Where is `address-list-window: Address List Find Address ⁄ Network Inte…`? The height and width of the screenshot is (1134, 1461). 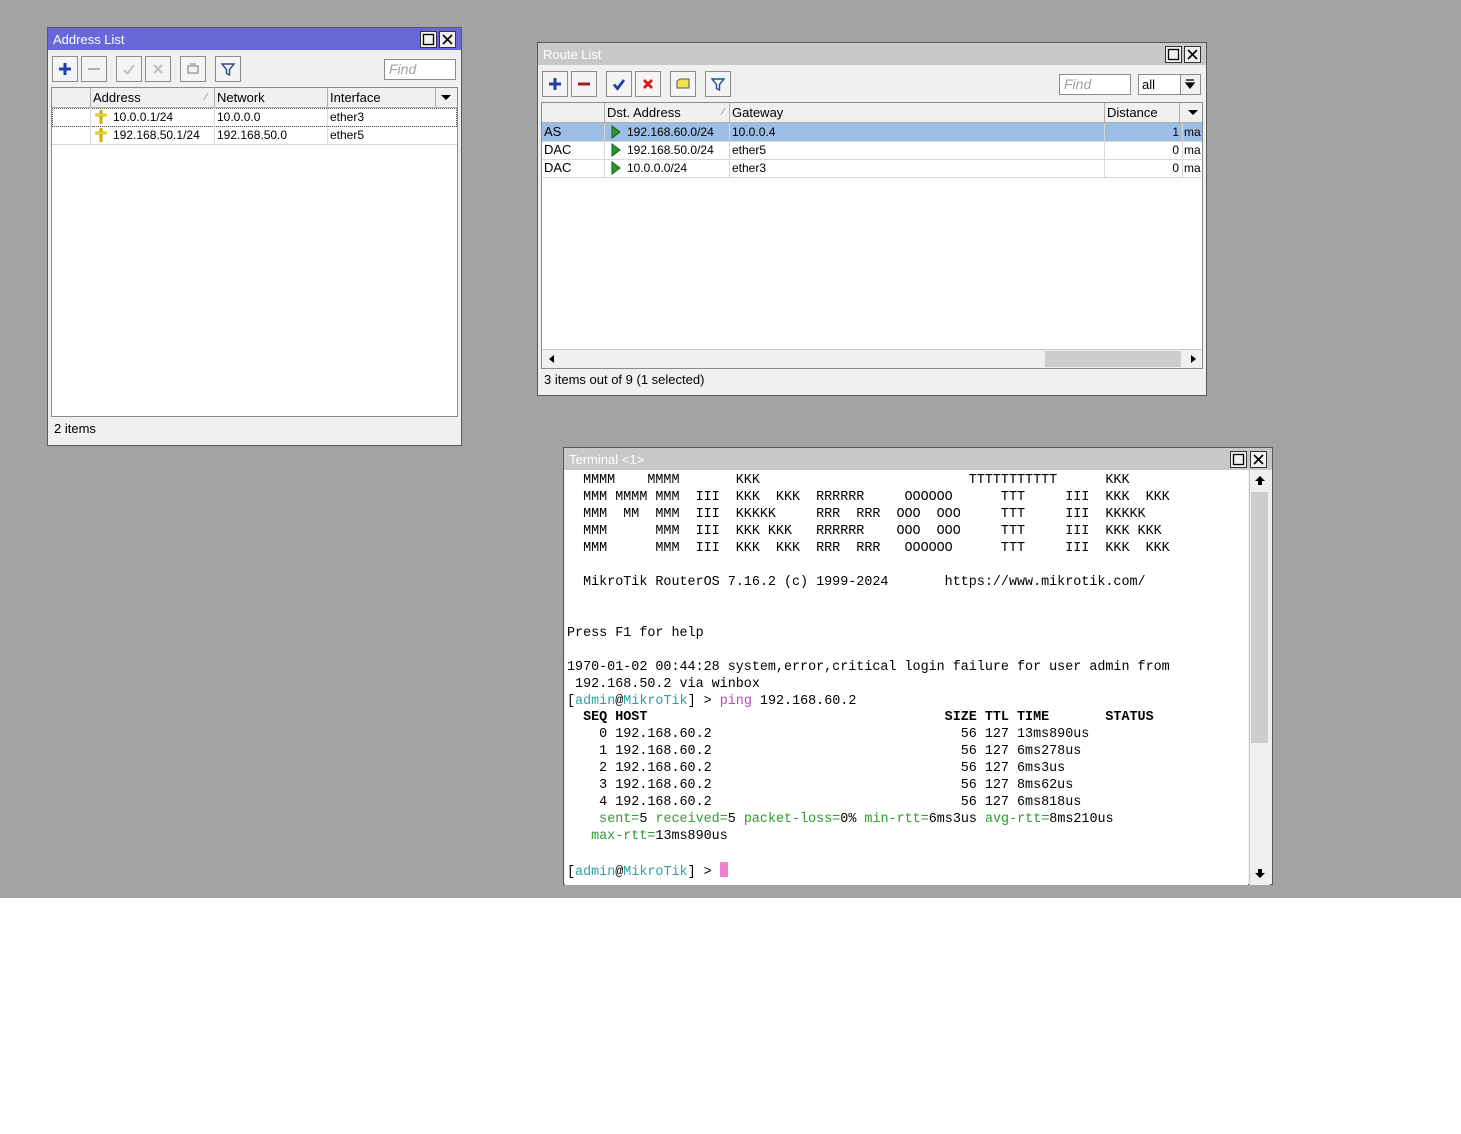 address-list-window: Address List Find Address ⁄ Network Inte… is located at coordinates (254, 236).